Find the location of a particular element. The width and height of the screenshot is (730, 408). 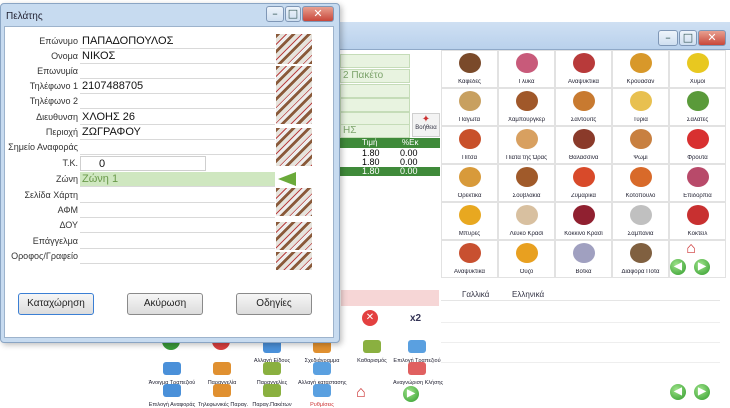

category-tile: Χάμπουργκερ is located at coordinates (526, 107).